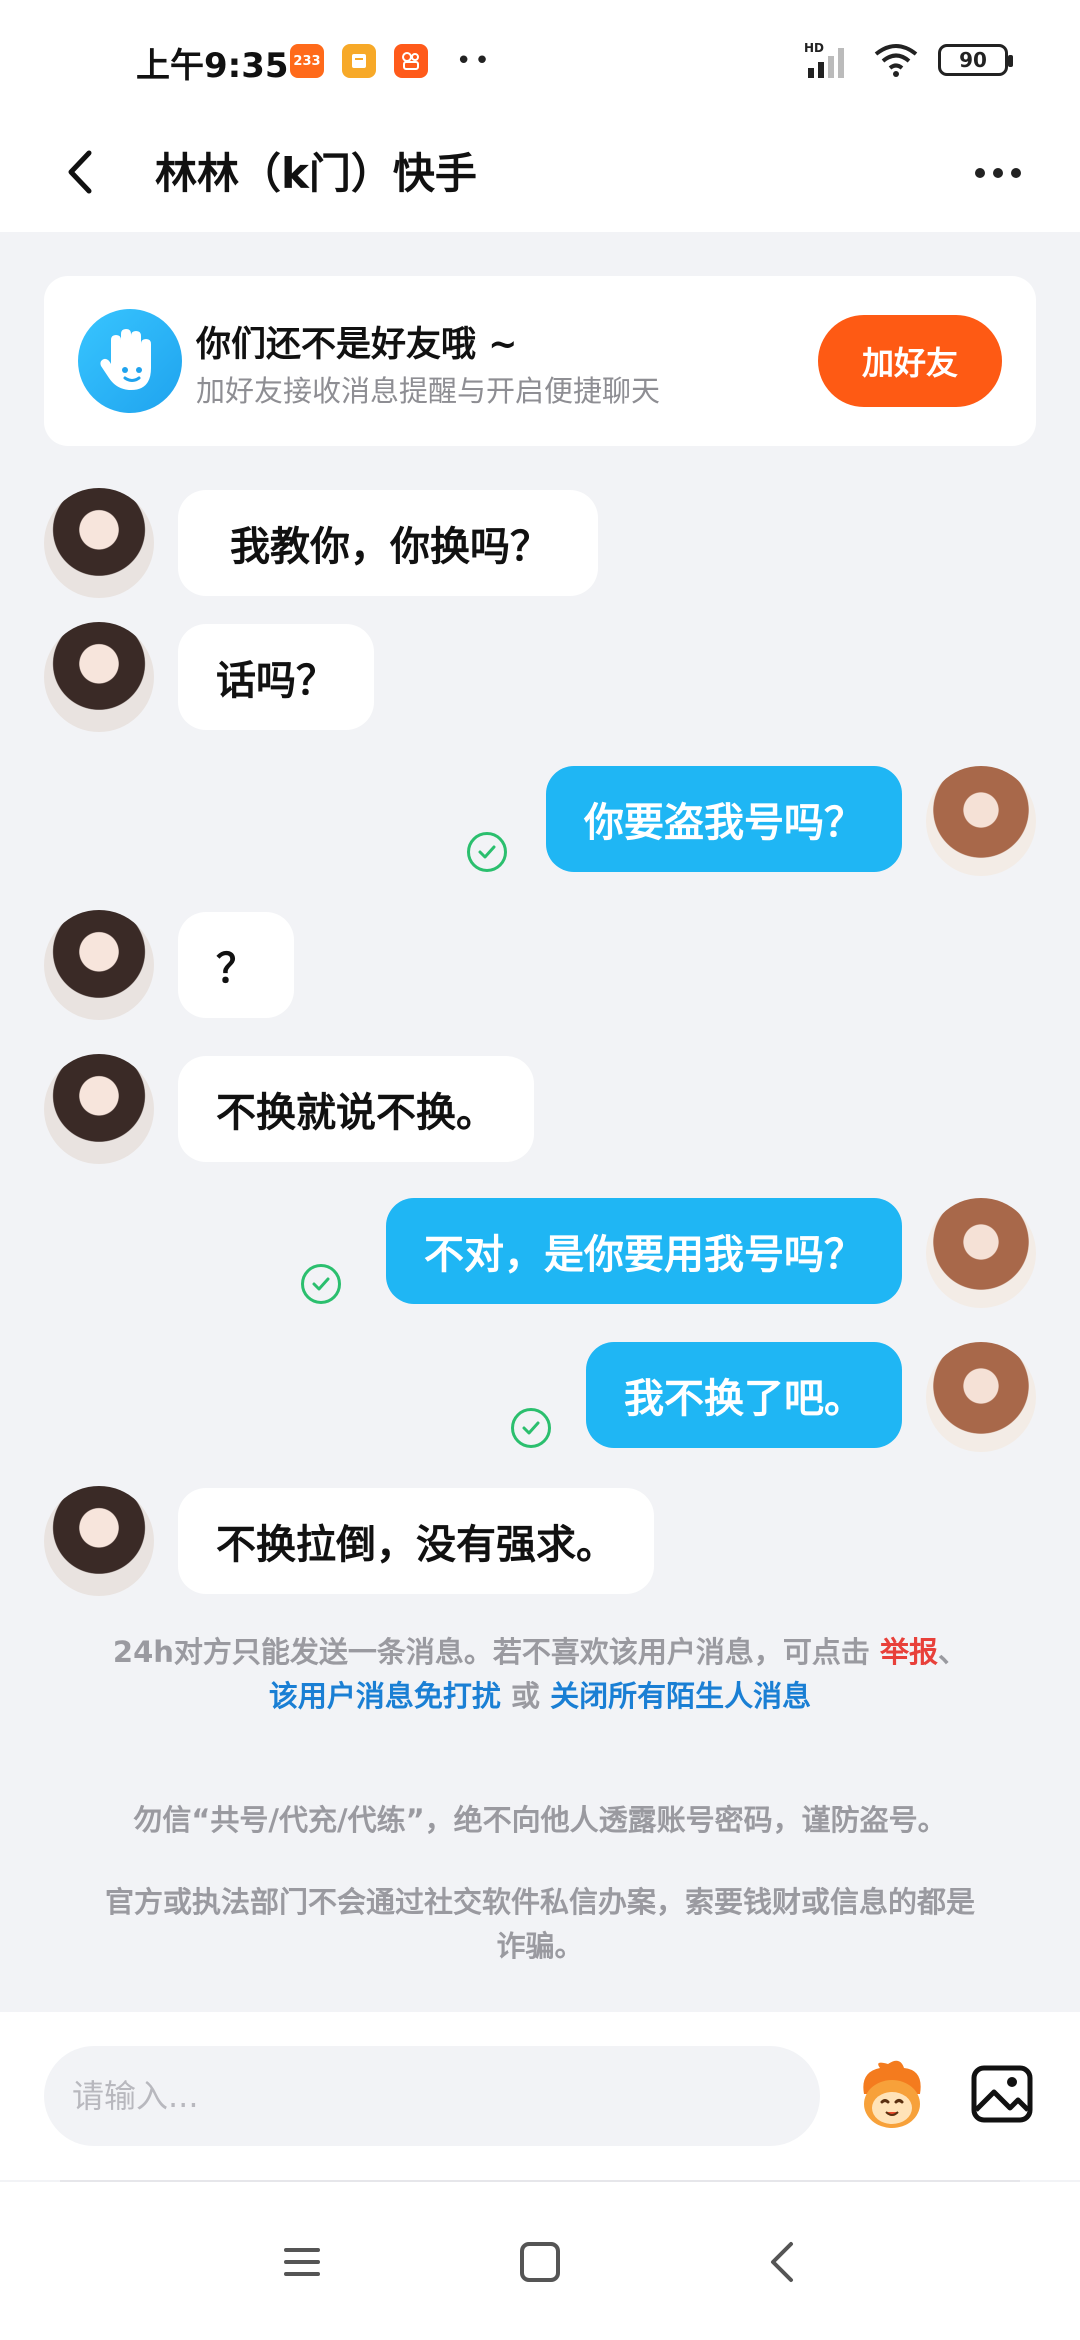 This screenshot has height=2340, width=1080. What do you see at coordinates (359, 61) in the screenshot?
I see `notification-note-icon` at bounding box center [359, 61].